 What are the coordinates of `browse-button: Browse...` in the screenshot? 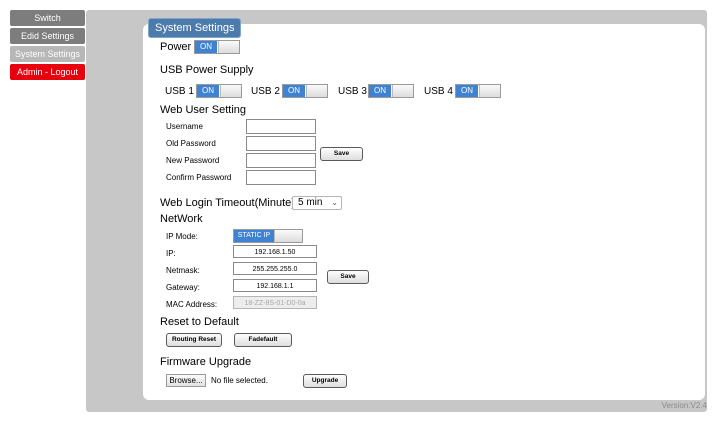 It's located at (186, 380).